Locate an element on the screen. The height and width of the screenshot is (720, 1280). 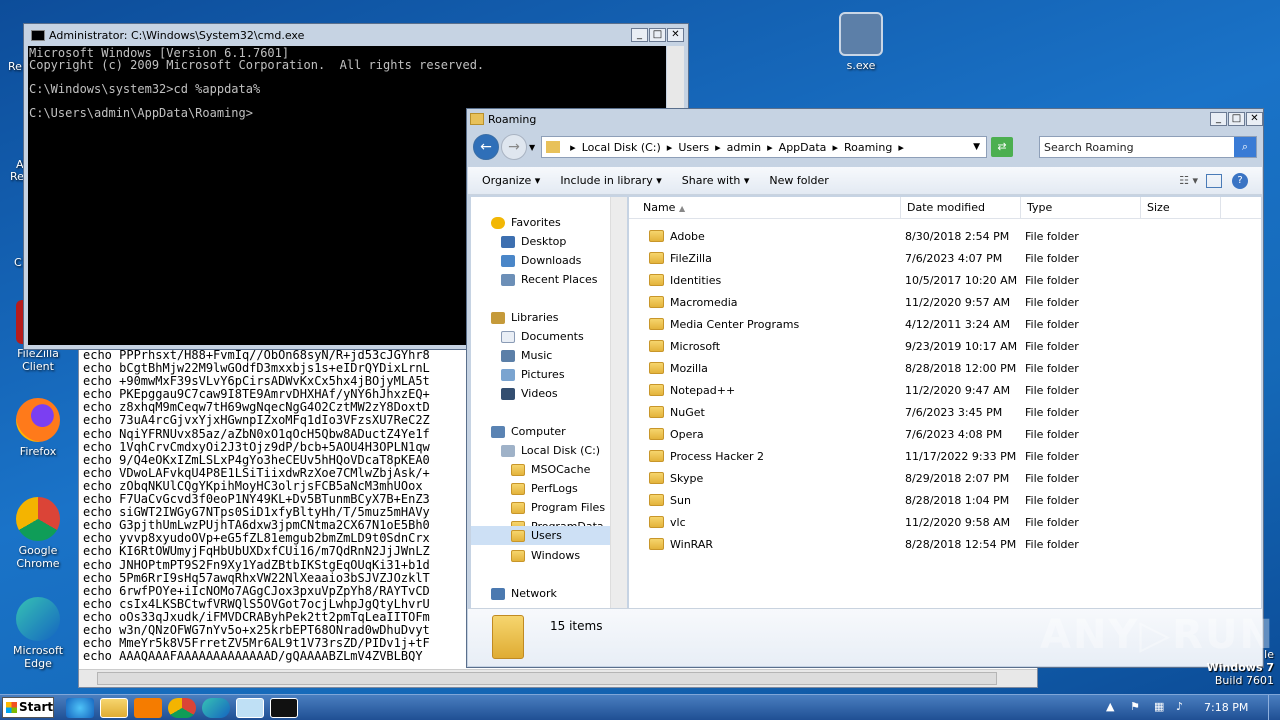
table-row: Notepad++ 11/2/2020 9:47 AM File folder is located at coordinates (945, 390).